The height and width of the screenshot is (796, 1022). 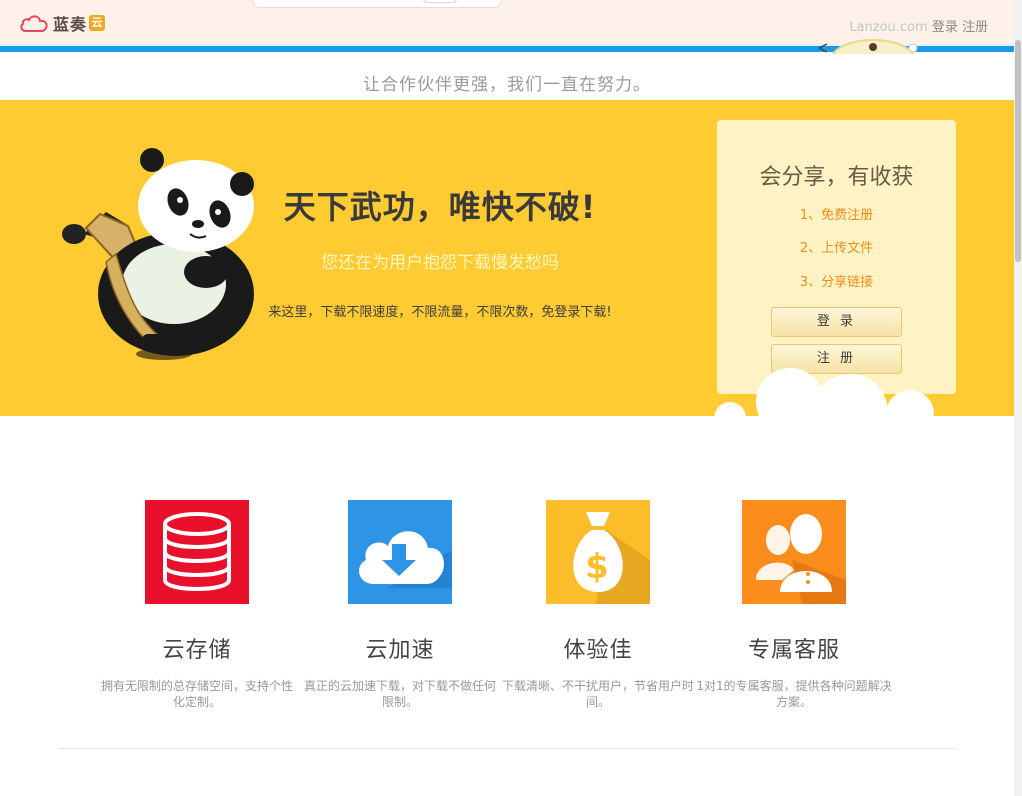 What do you see at coordinates (399, 694) in the screenshot?
I see `feature-desc: 真正的云加速下载，对下载不做任何限制。` at bounding box center [399, 694].